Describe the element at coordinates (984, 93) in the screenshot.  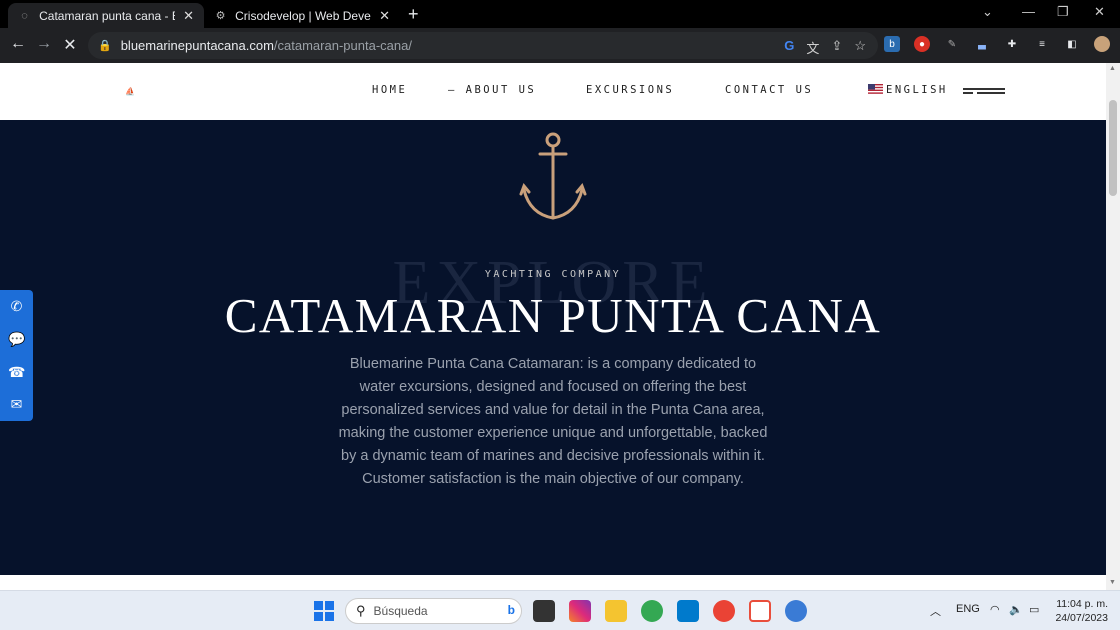
I see `hamburger-menu-icon` at that location.